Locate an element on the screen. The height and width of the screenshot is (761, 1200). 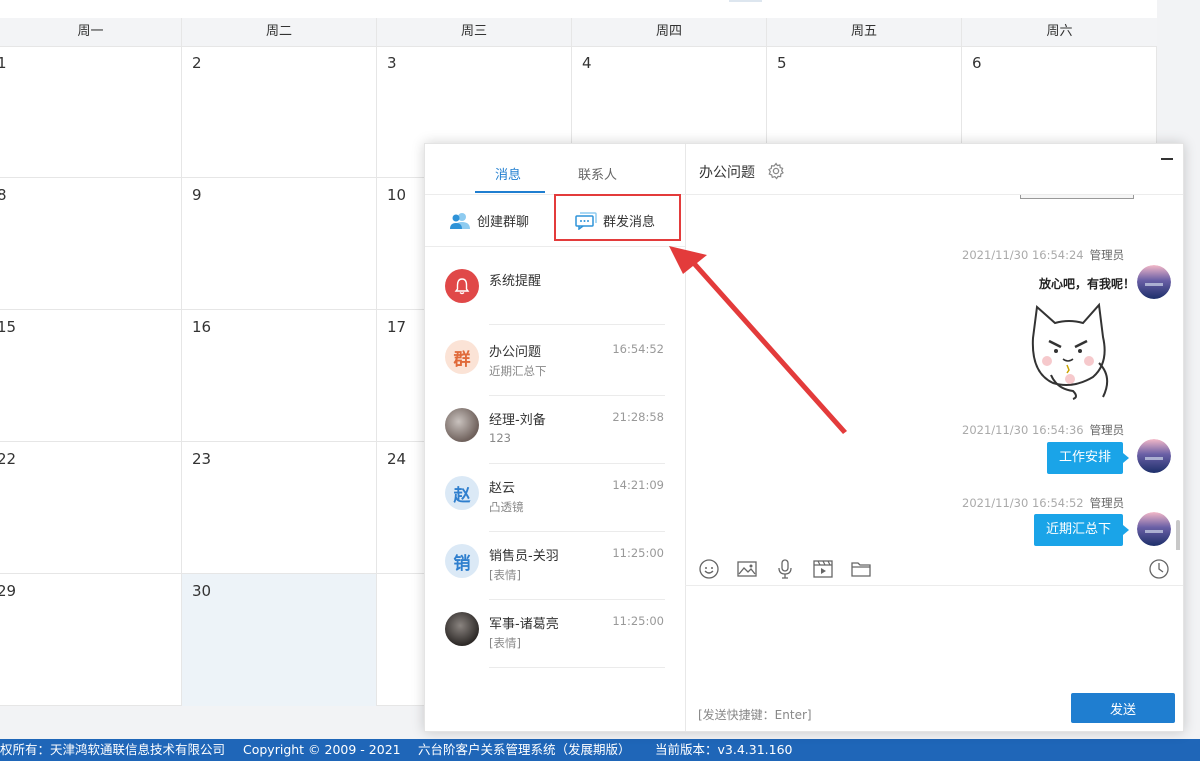
message-meta: 2021/11/30 16:54:36 管理员 is located at coordinates (1043, 430).